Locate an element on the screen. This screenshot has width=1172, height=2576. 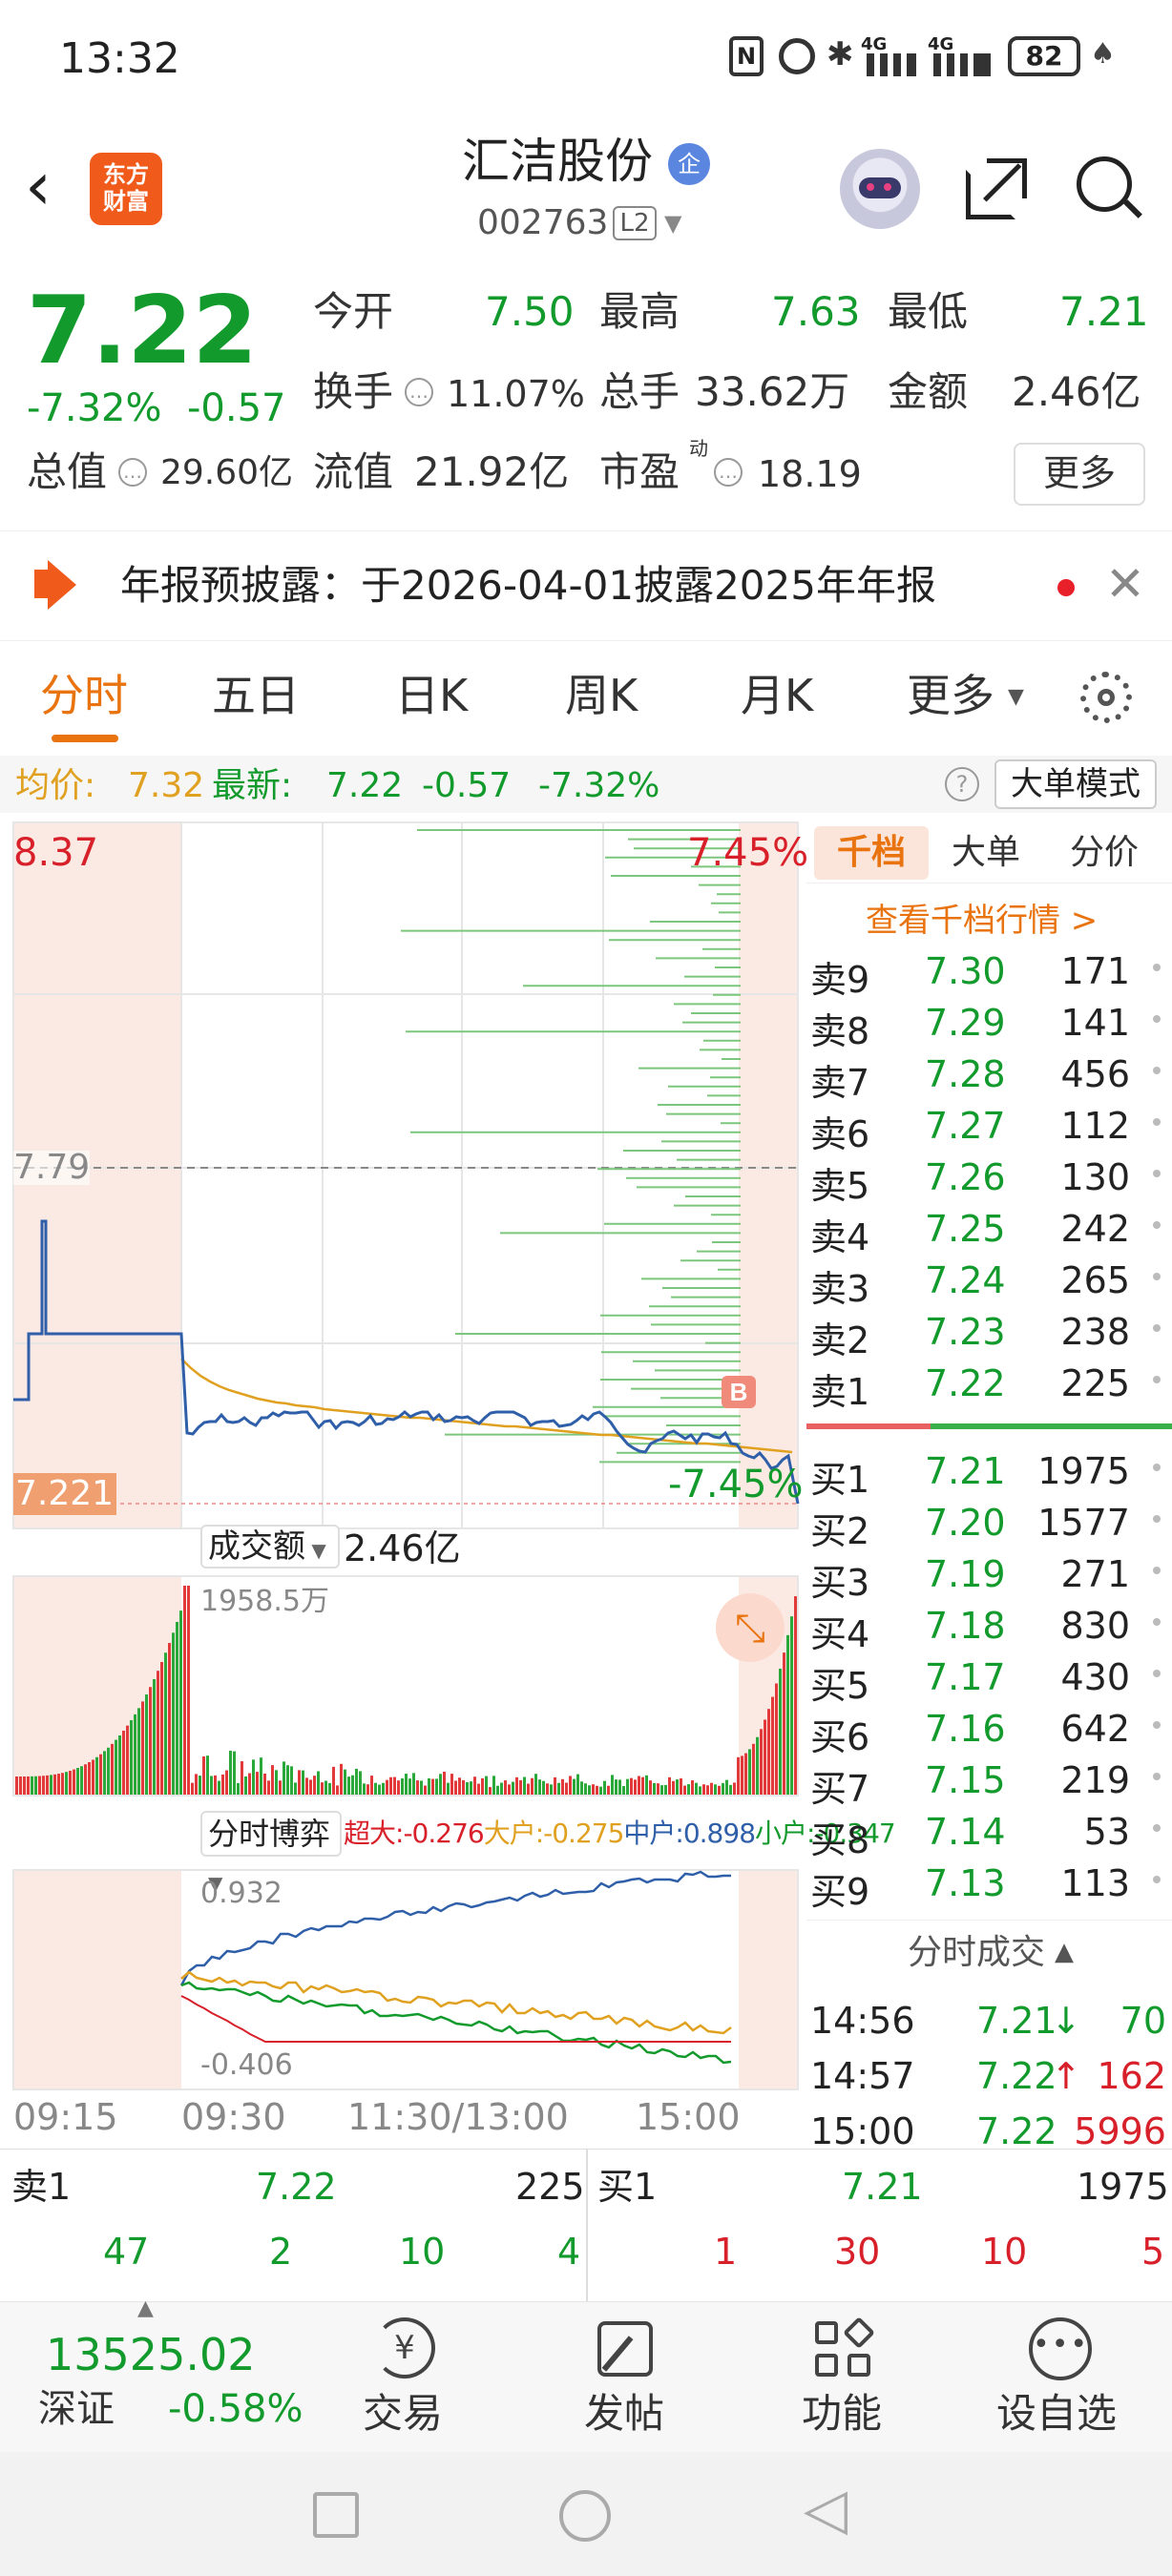
avg-label: 均价: is located at coordinates (55, 785).